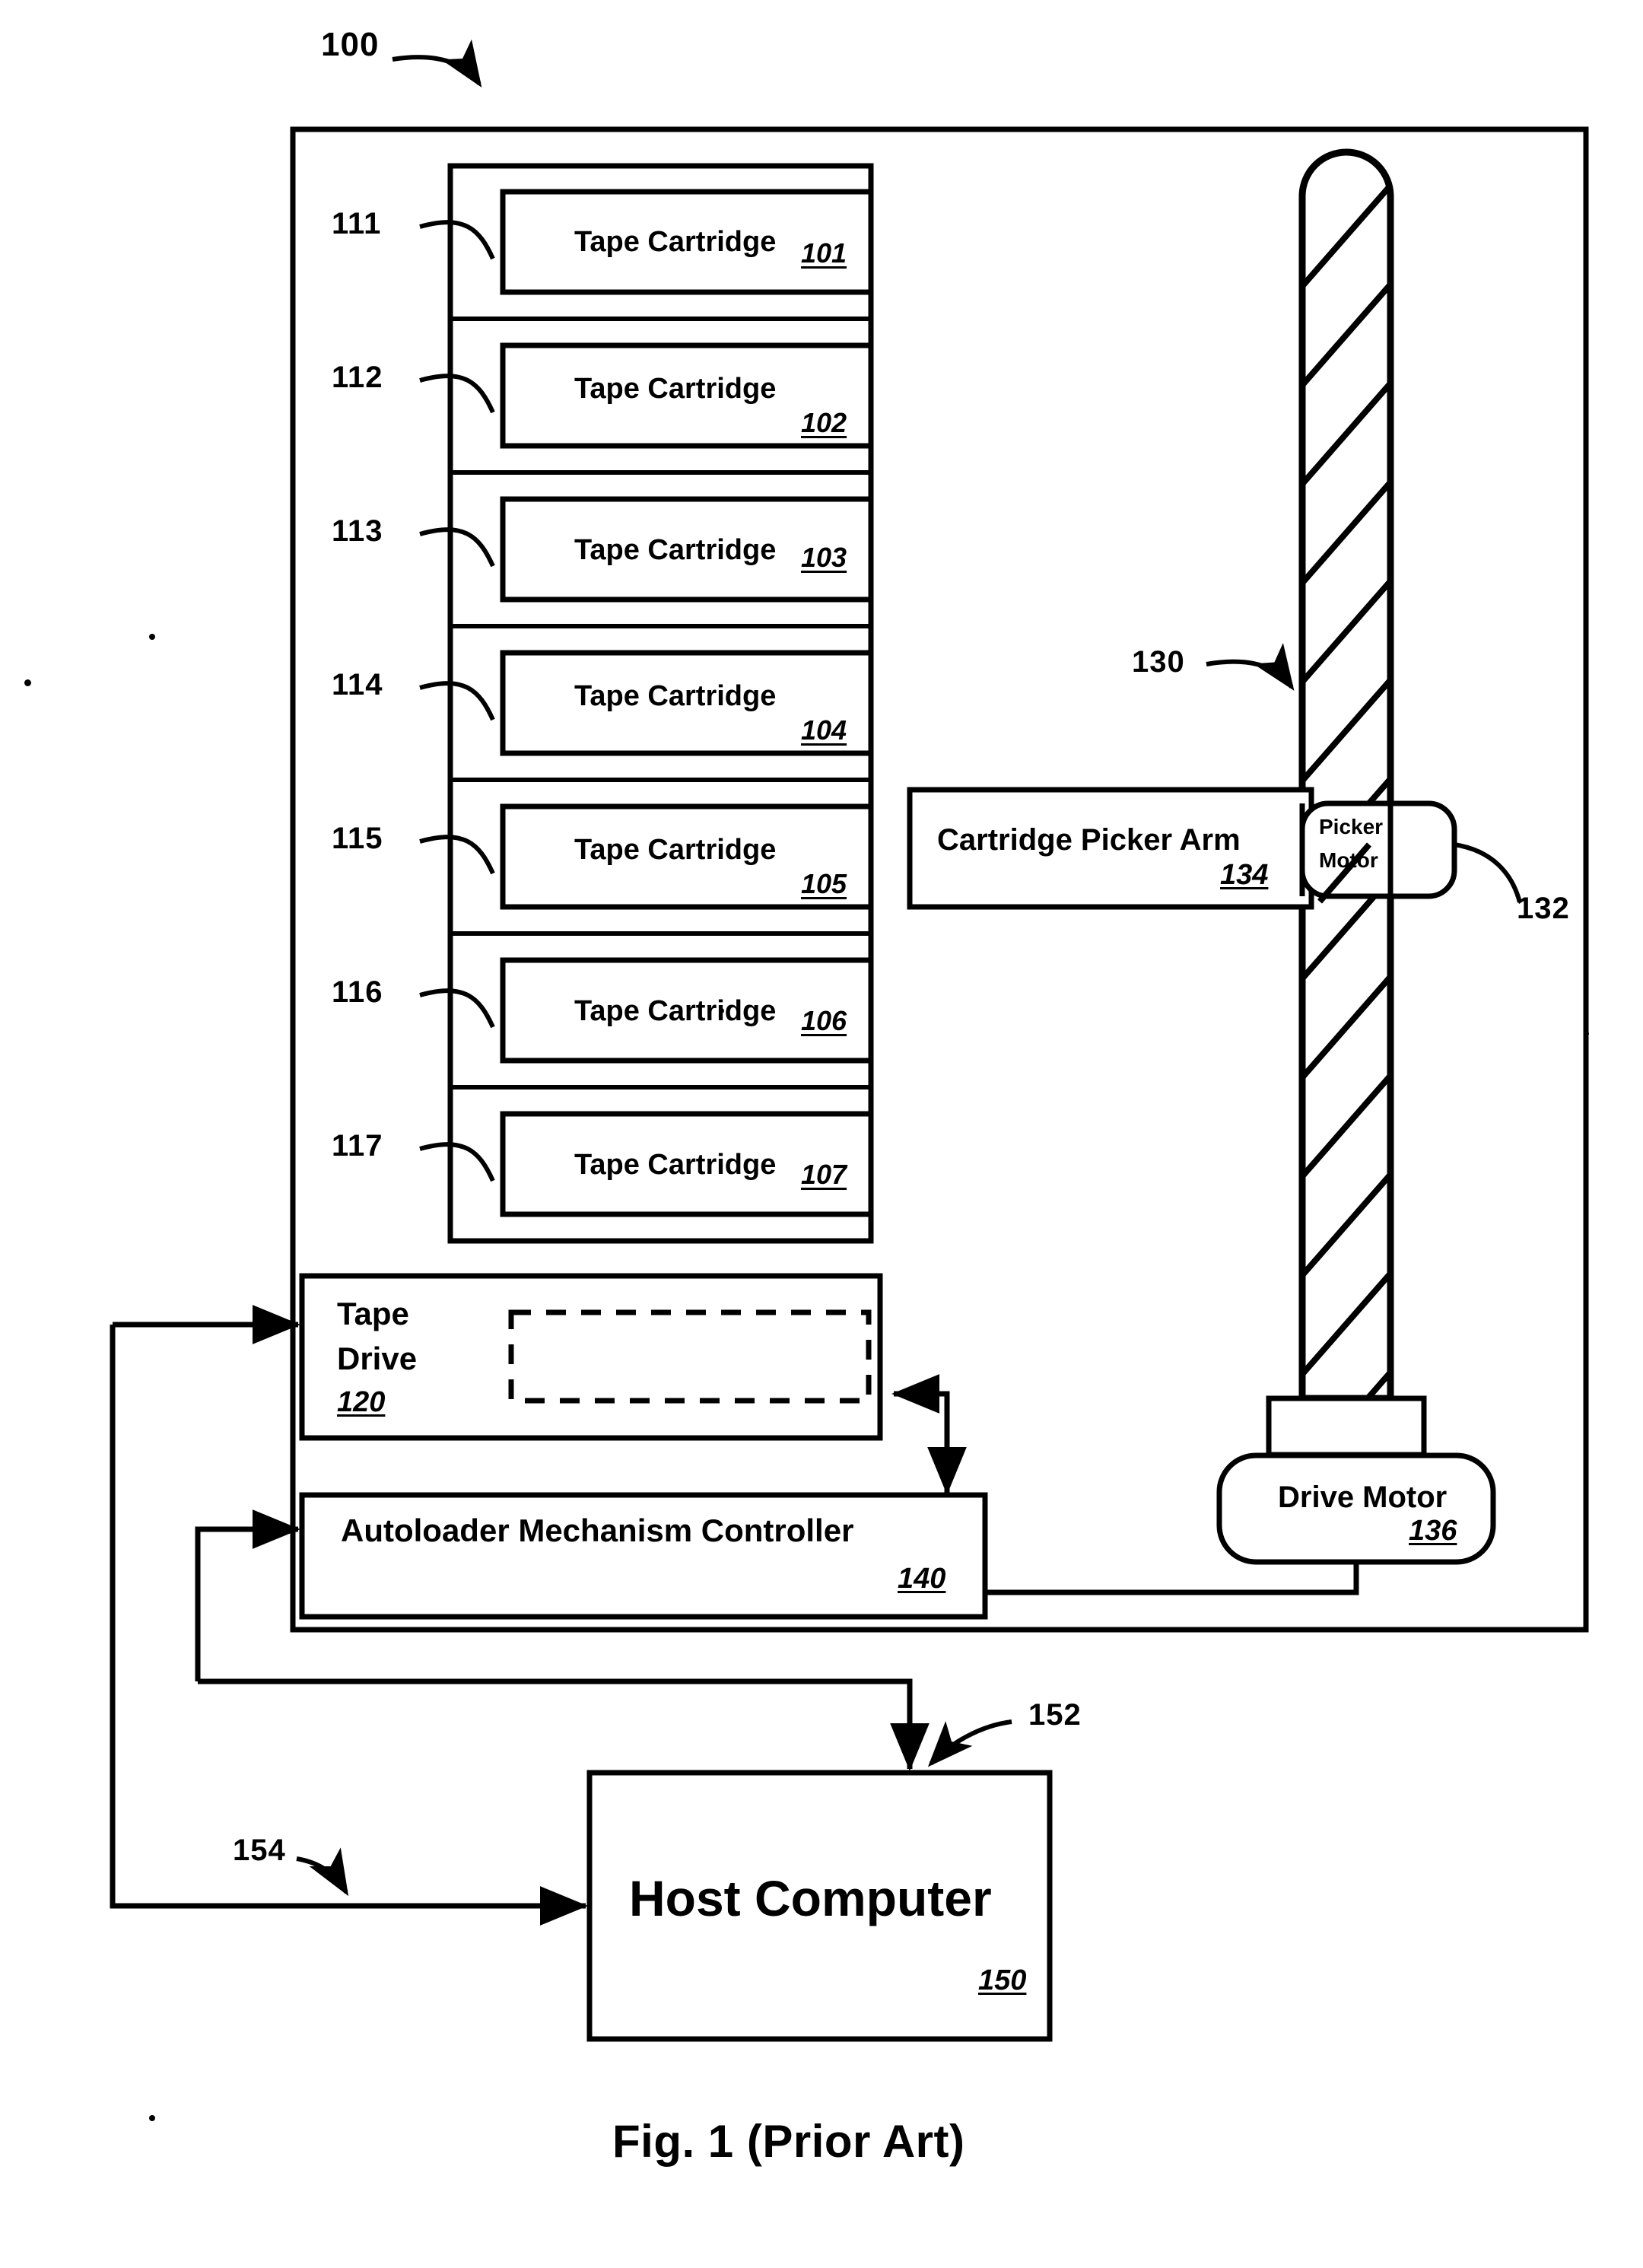 The width and height of the screenshot is (1643, 2268). What do you see at coordinates (922, 1579) in the screenshot?
I see `controller-number: 140` at bounding box center [922, 1579].